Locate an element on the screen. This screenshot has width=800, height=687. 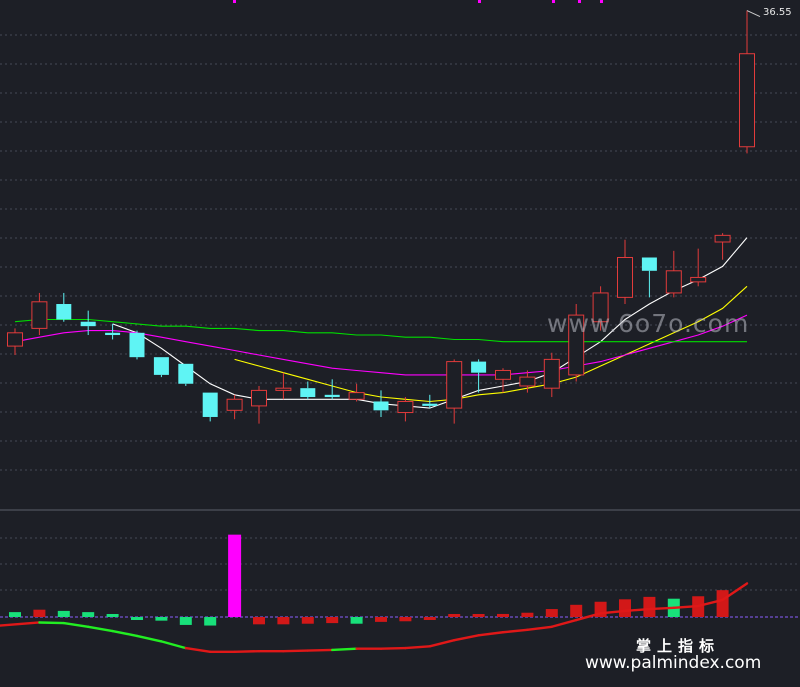
watermark-url: www.palmindex.com is located at coordinates (673, 663).